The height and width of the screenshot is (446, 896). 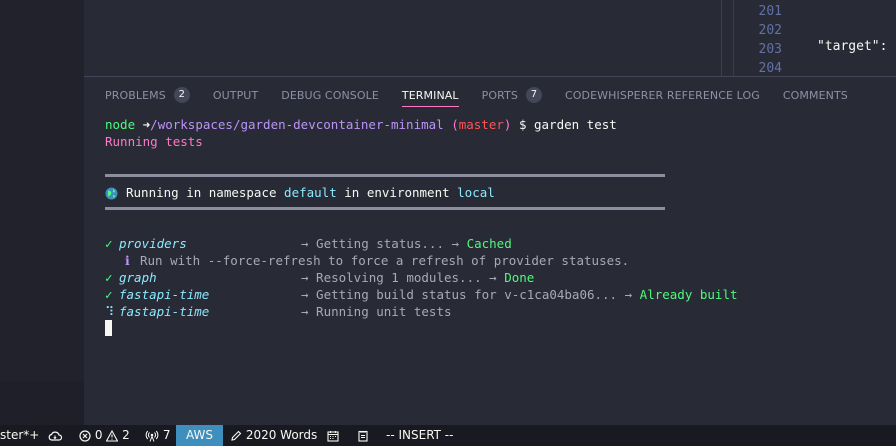 I want to click on tab-label: DEBUG CONSOLE, so click(x=330, y=95).